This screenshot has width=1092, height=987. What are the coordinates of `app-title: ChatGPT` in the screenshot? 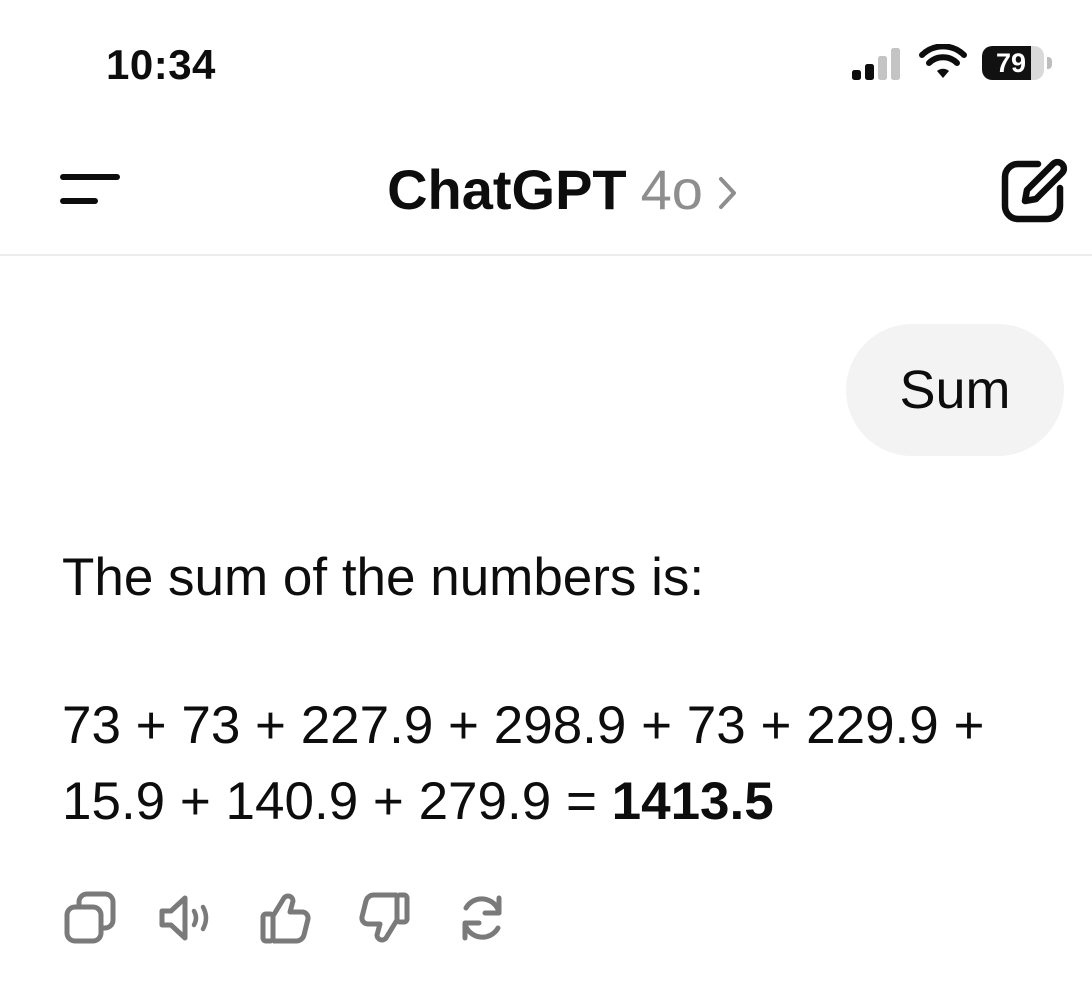 It's located at (507, 189).